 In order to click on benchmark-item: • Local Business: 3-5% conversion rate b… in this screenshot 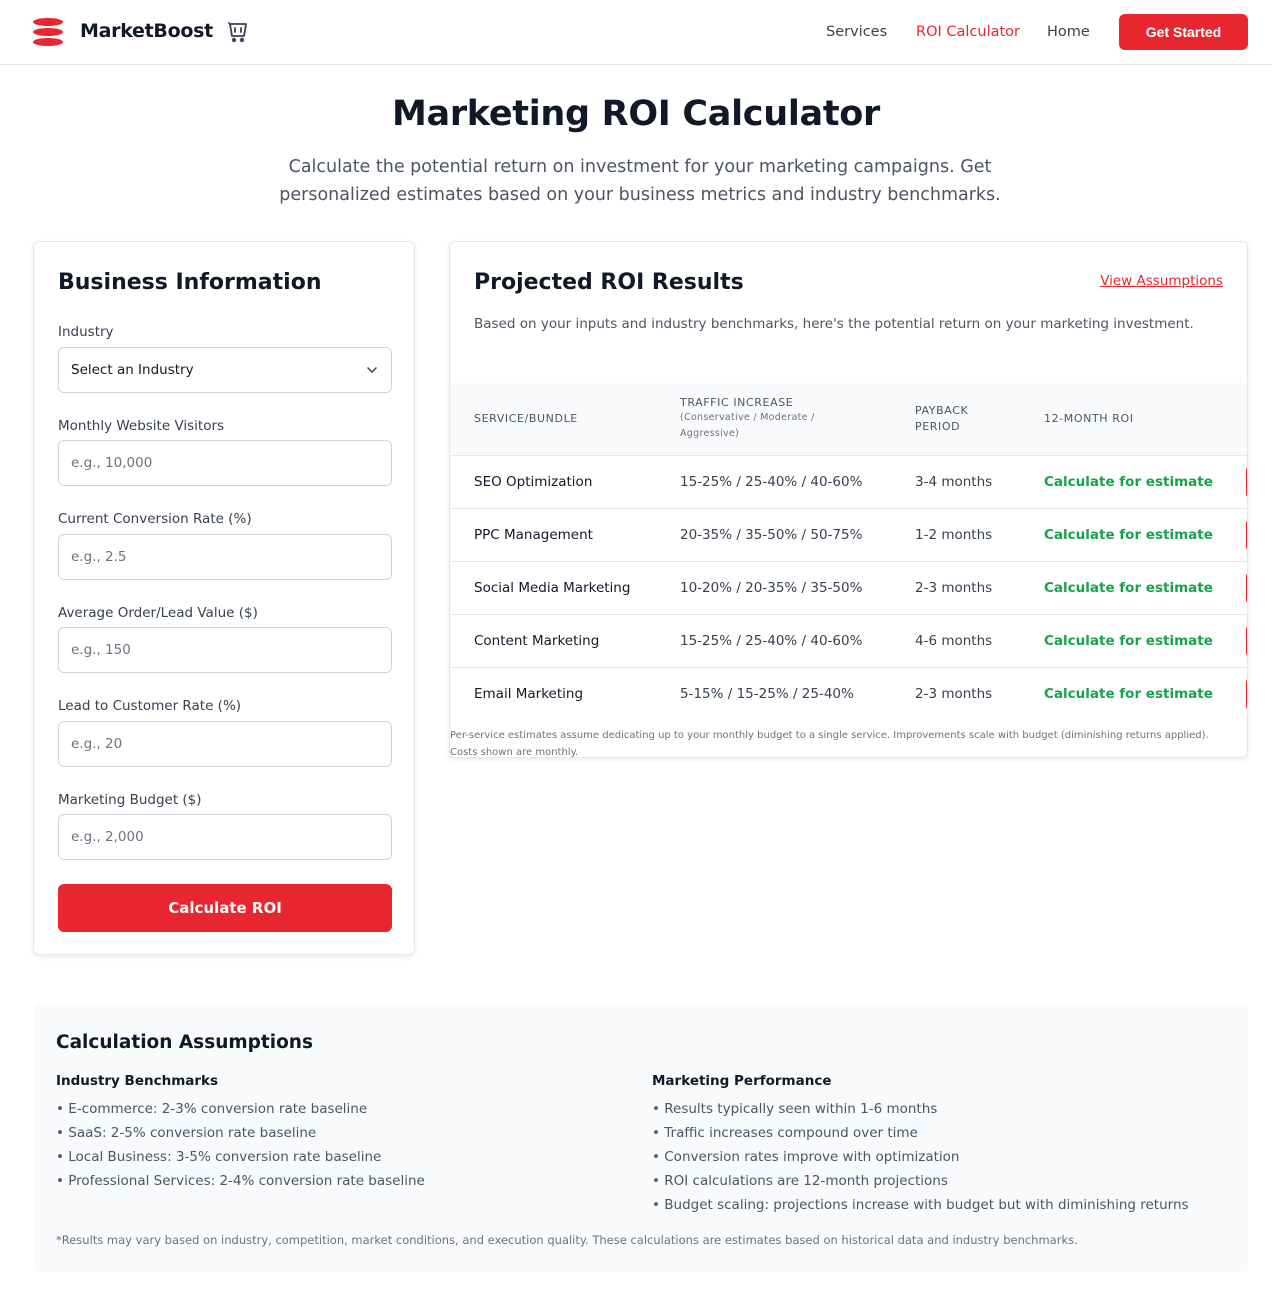, I will do `click(219, 1157)`.